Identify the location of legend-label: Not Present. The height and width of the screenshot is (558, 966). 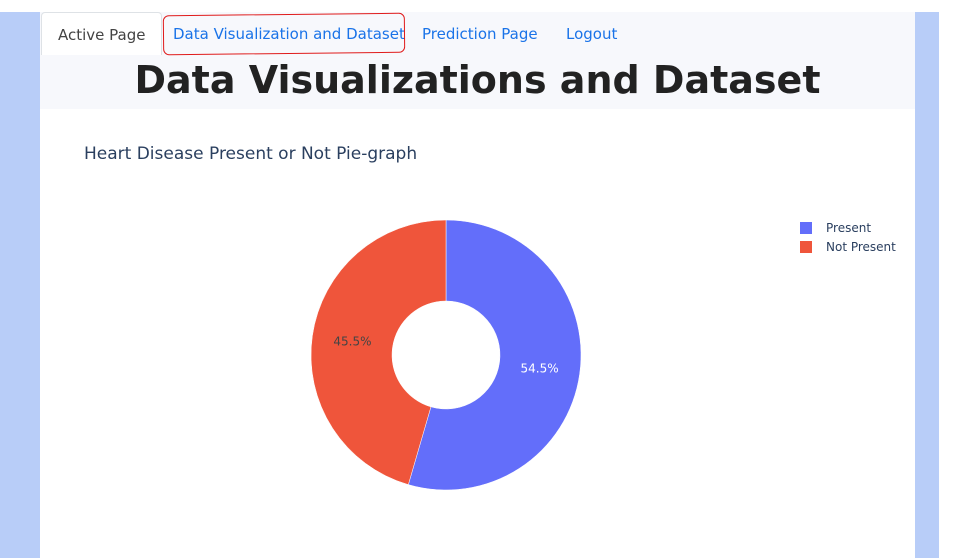
(861, 246).